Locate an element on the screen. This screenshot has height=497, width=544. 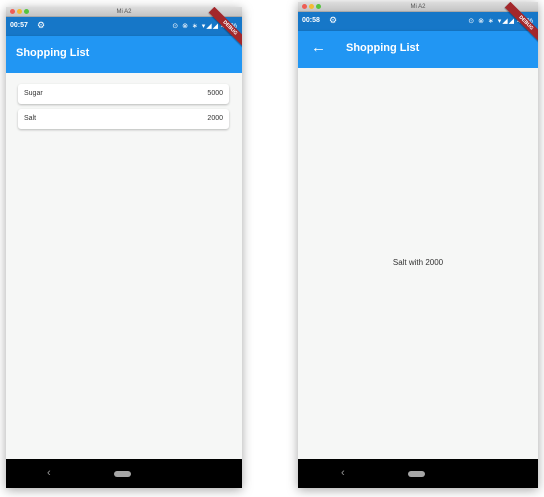
status-time: 00:58 is located at coordinates (311, 20).